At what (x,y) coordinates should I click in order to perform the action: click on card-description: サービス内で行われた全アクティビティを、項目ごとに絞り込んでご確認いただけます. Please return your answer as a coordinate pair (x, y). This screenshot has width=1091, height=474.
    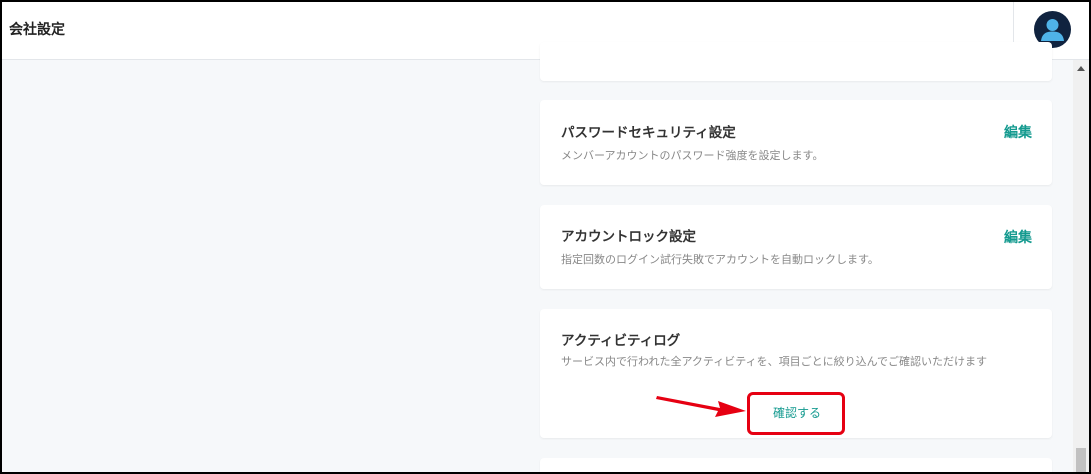
    Looking at the image, I should click on (774, 361).